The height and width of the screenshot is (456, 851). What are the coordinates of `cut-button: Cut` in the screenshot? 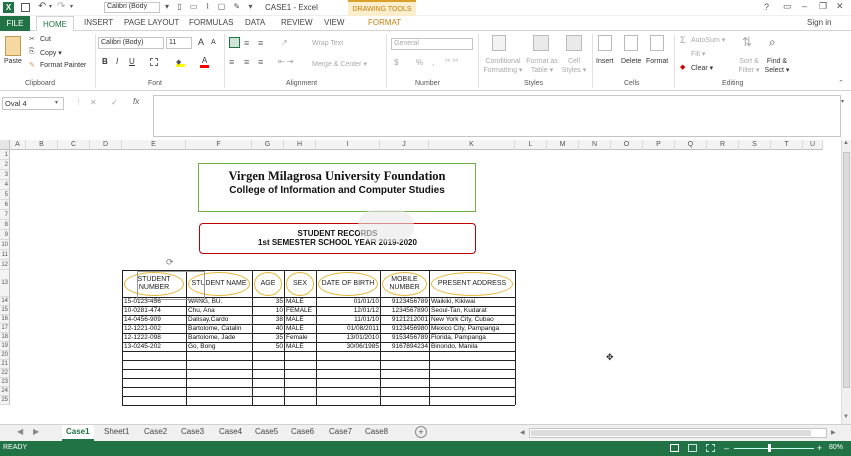 It's located at (45, 39).